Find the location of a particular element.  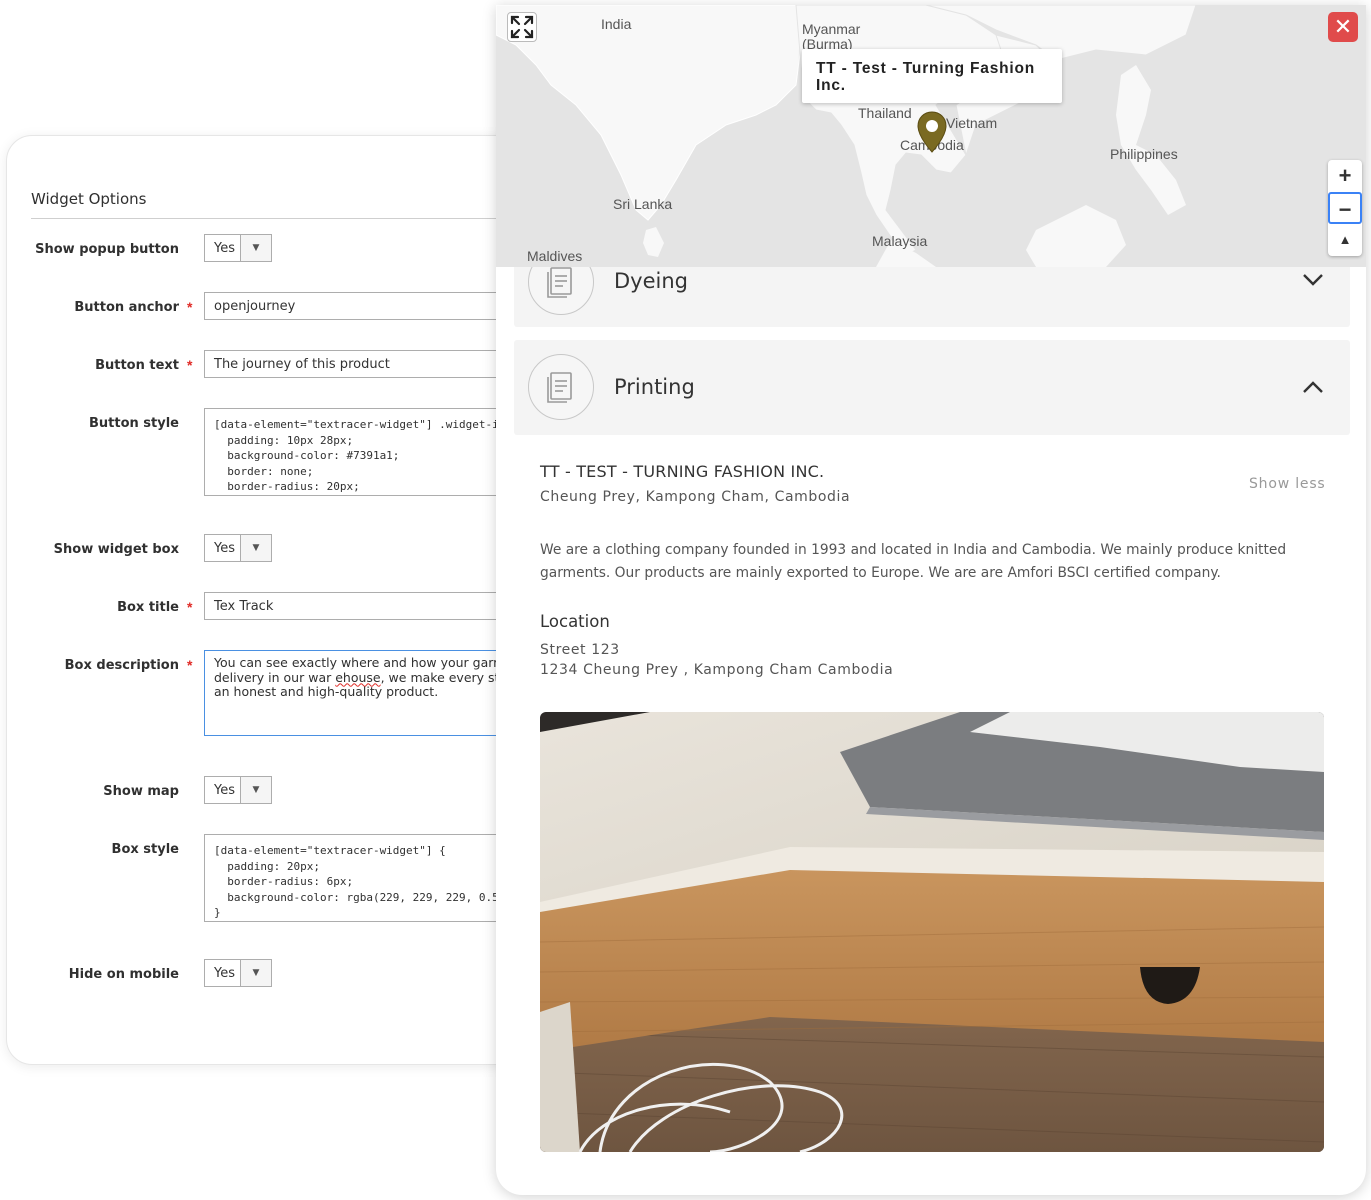

company-address: Cheung Prey, Kampong Cham, Cambodia is located at coordinates (695, 497).